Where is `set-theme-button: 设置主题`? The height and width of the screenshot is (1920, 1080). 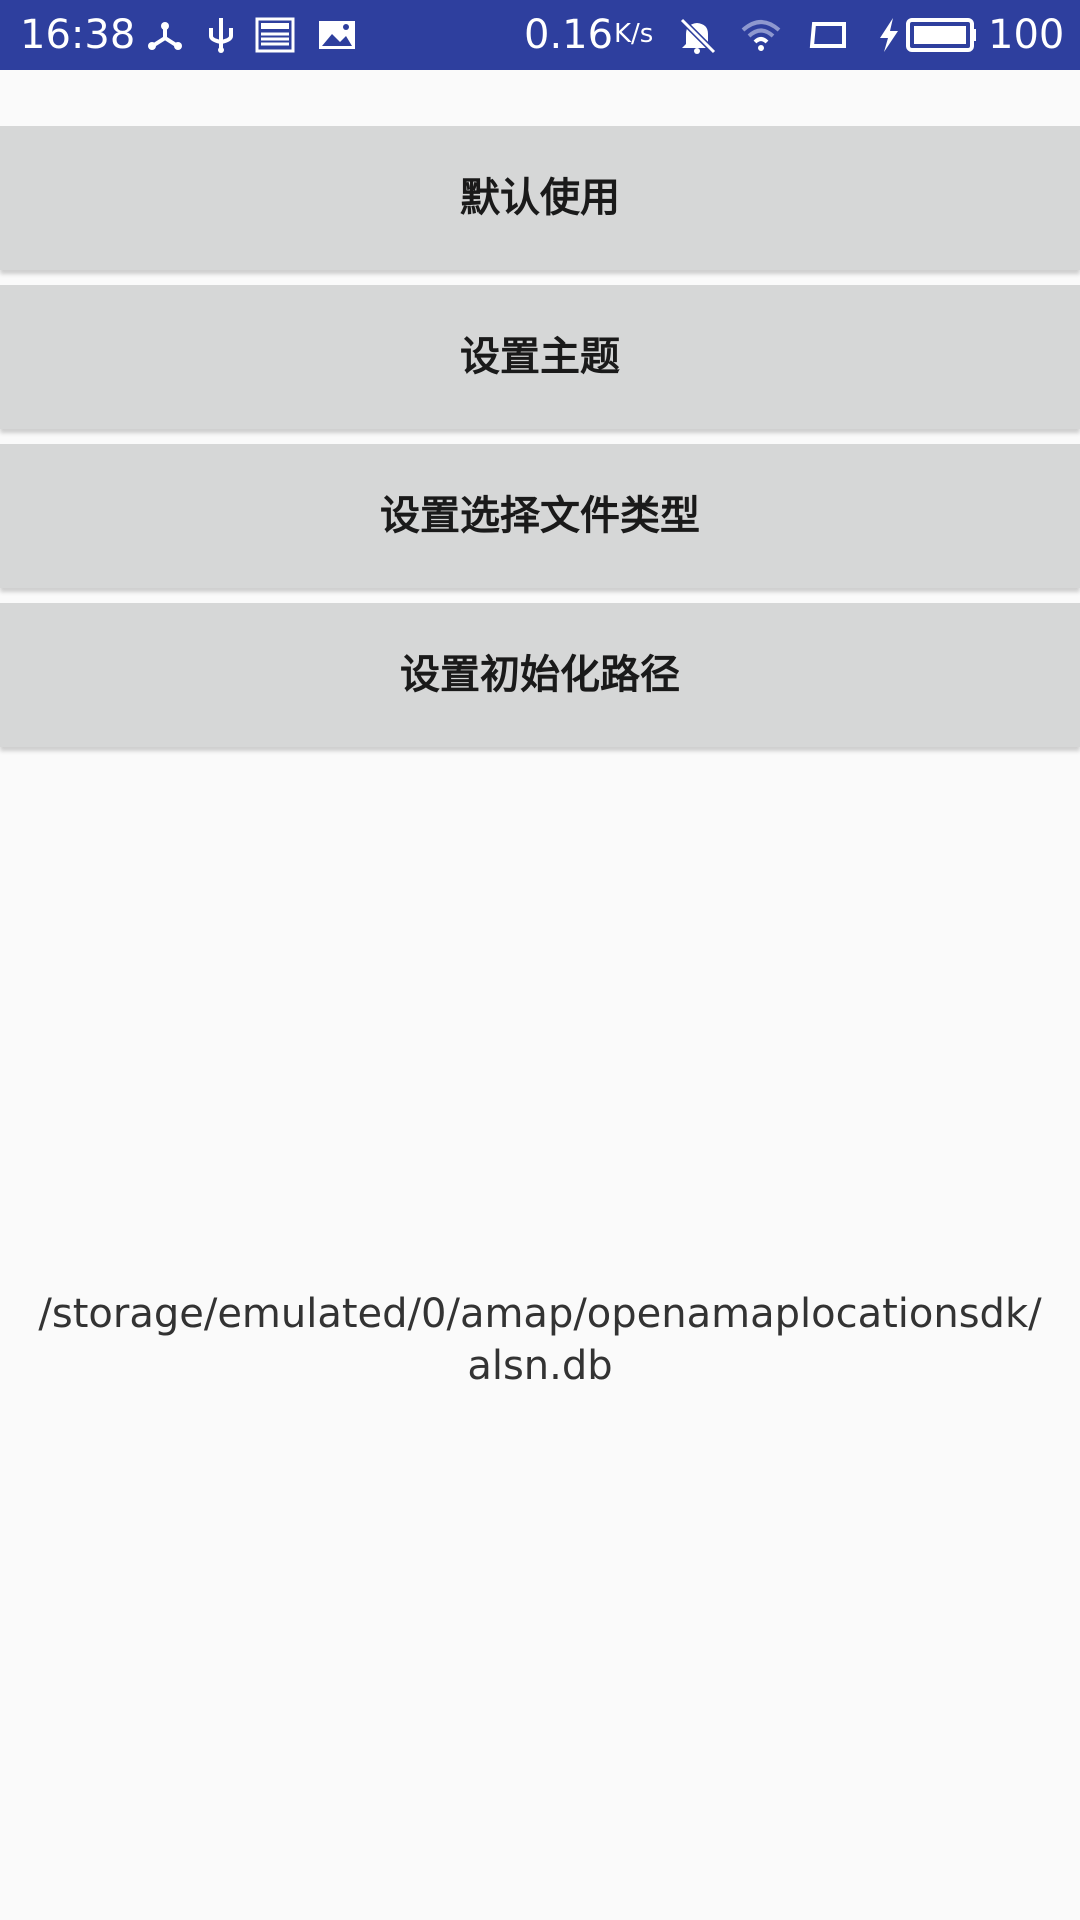 set-theme-button: 设置主题 is located at coordinates (540, 357).